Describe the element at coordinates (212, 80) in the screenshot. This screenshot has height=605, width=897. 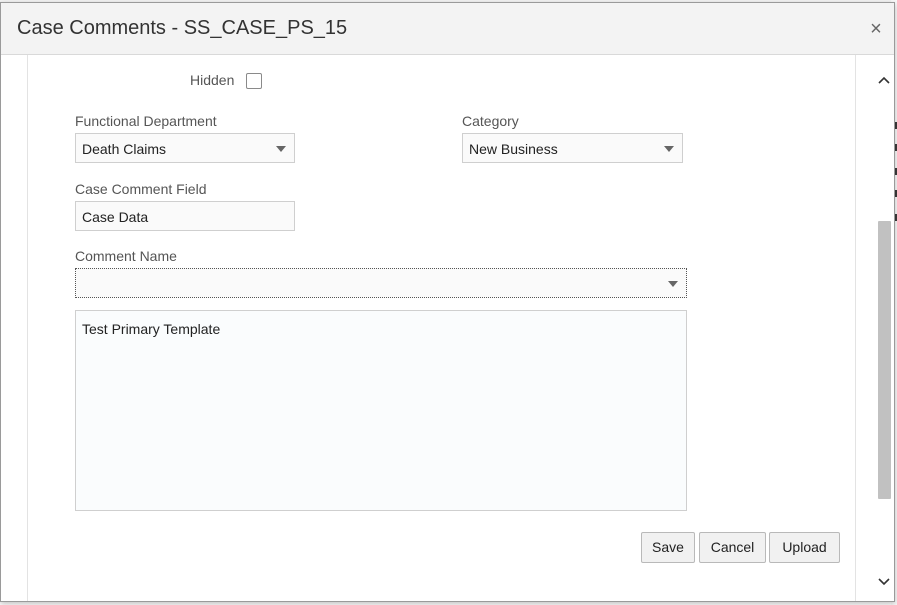
I see `hidden-label: Hidden` at that location.